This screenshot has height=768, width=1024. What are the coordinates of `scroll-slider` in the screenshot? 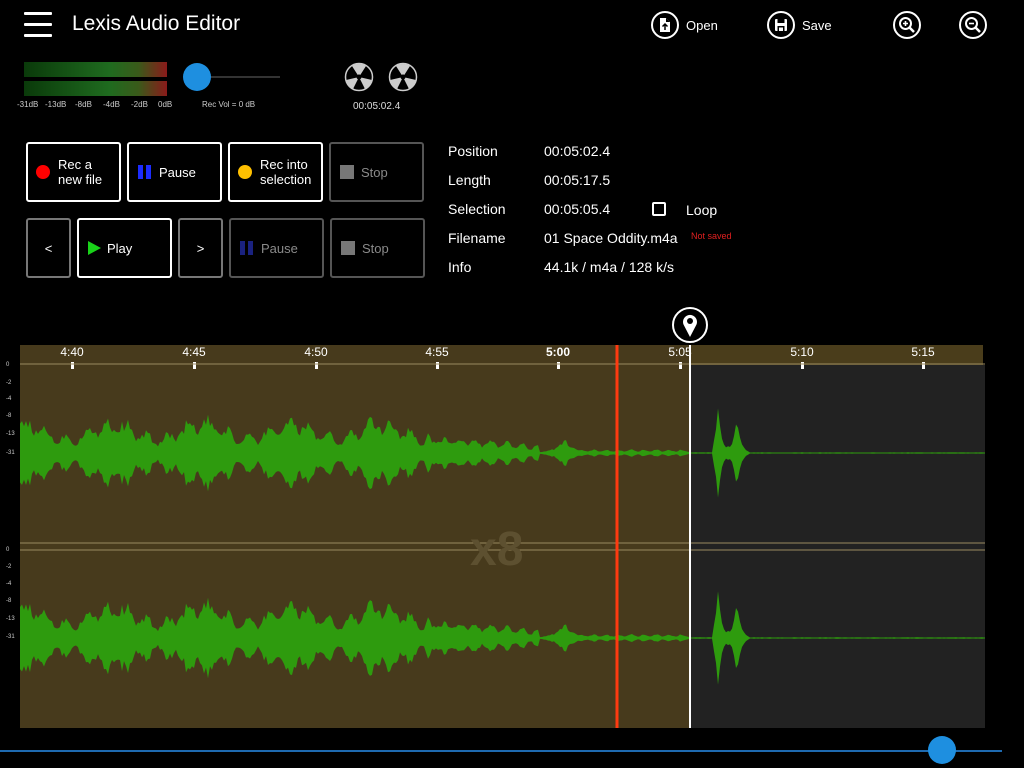 It's located at (942, 750).